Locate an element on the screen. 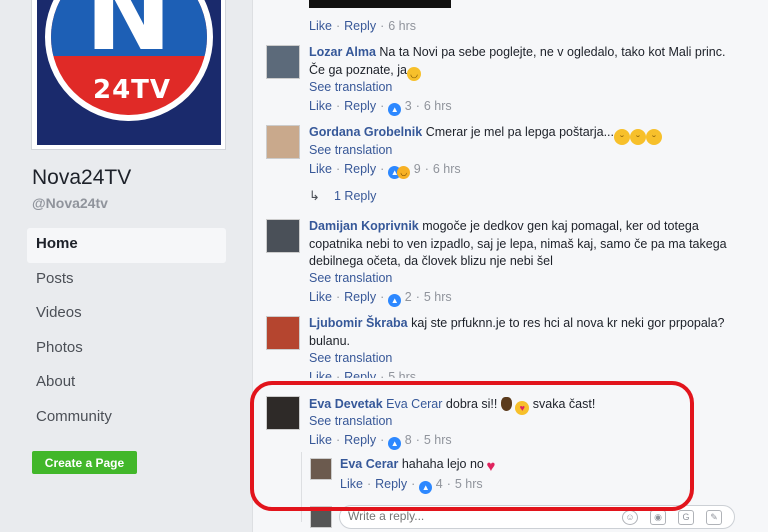  nav-item-videos: Videos is located at coordinates (126, 314).